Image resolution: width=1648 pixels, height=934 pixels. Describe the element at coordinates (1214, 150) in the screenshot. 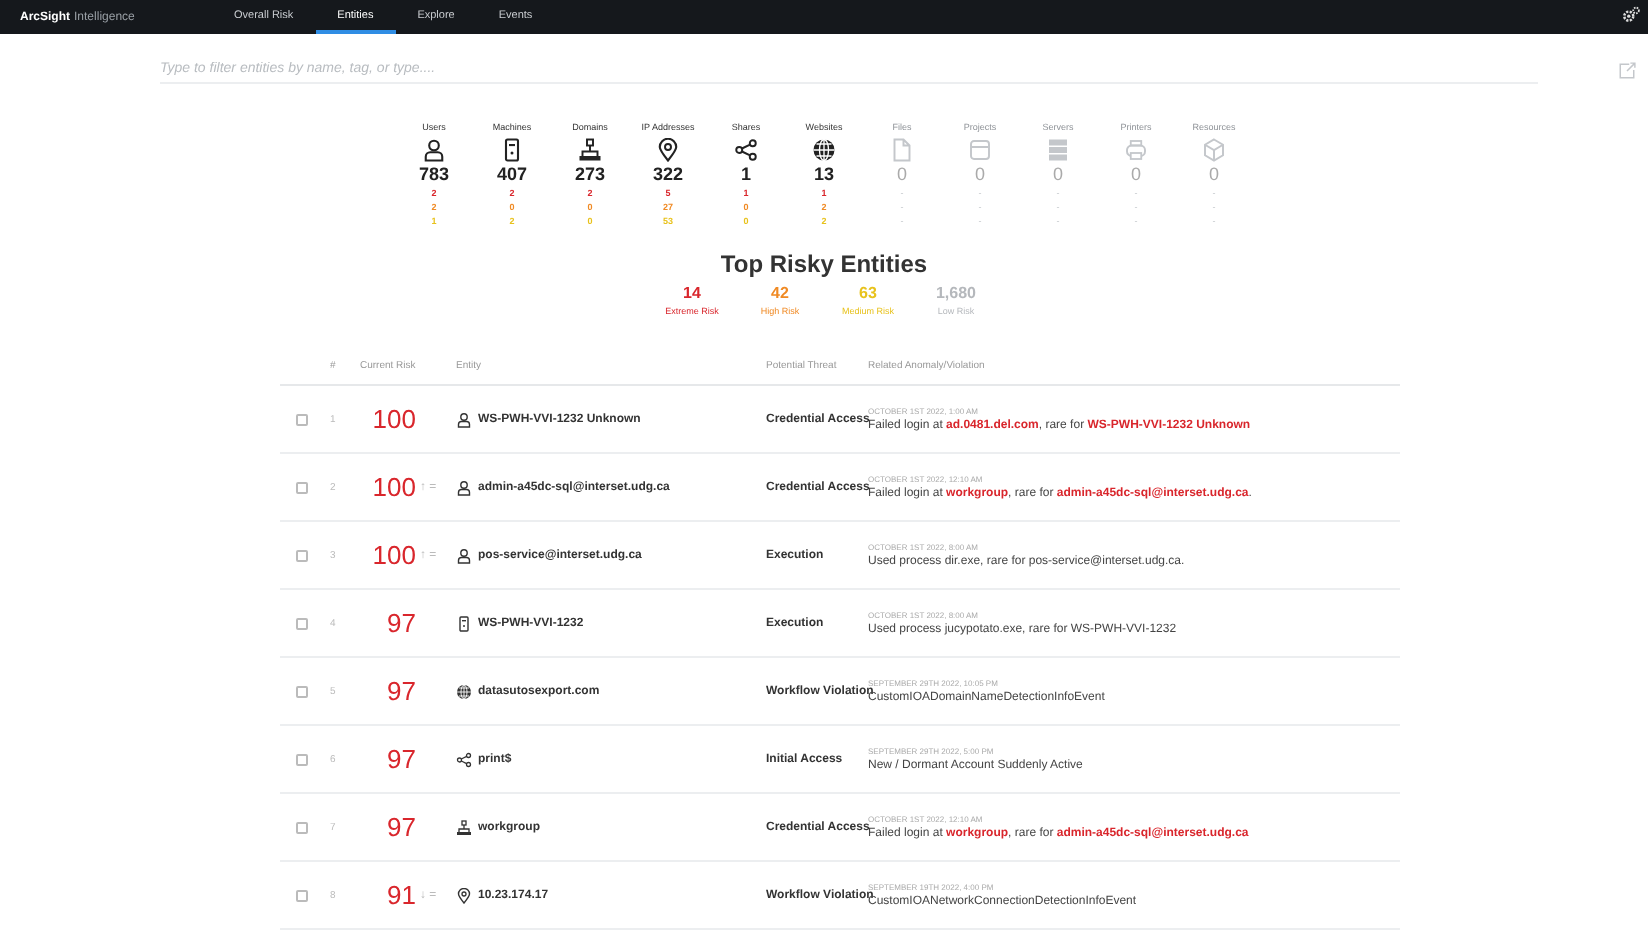

I see `cube-icon` at that location.